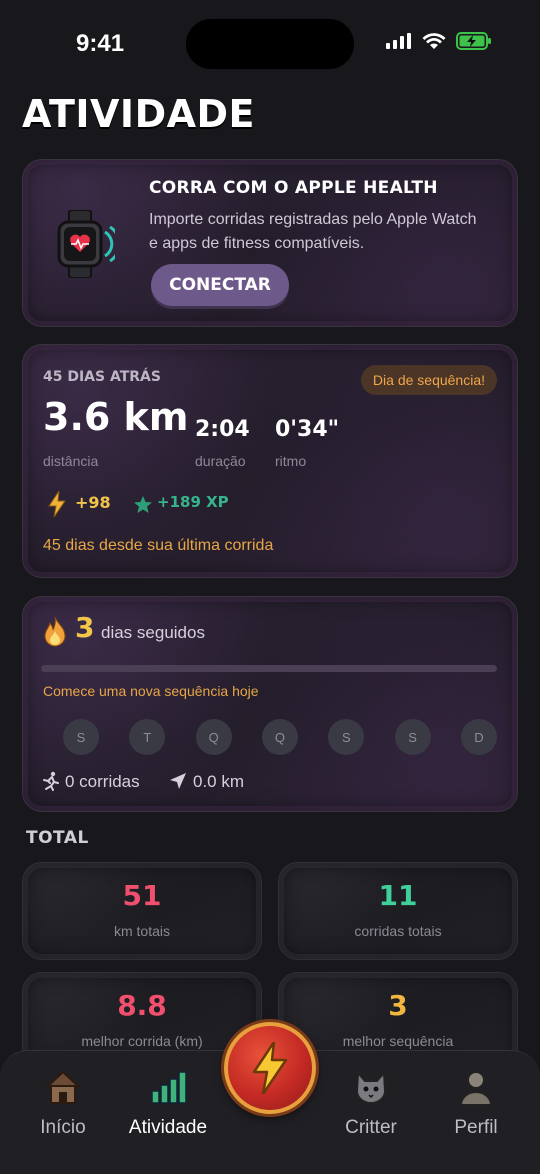 The width and height of the screenshot is (540, 1174). I want to click on distance-value: 3.6 km, so click(116, 417).